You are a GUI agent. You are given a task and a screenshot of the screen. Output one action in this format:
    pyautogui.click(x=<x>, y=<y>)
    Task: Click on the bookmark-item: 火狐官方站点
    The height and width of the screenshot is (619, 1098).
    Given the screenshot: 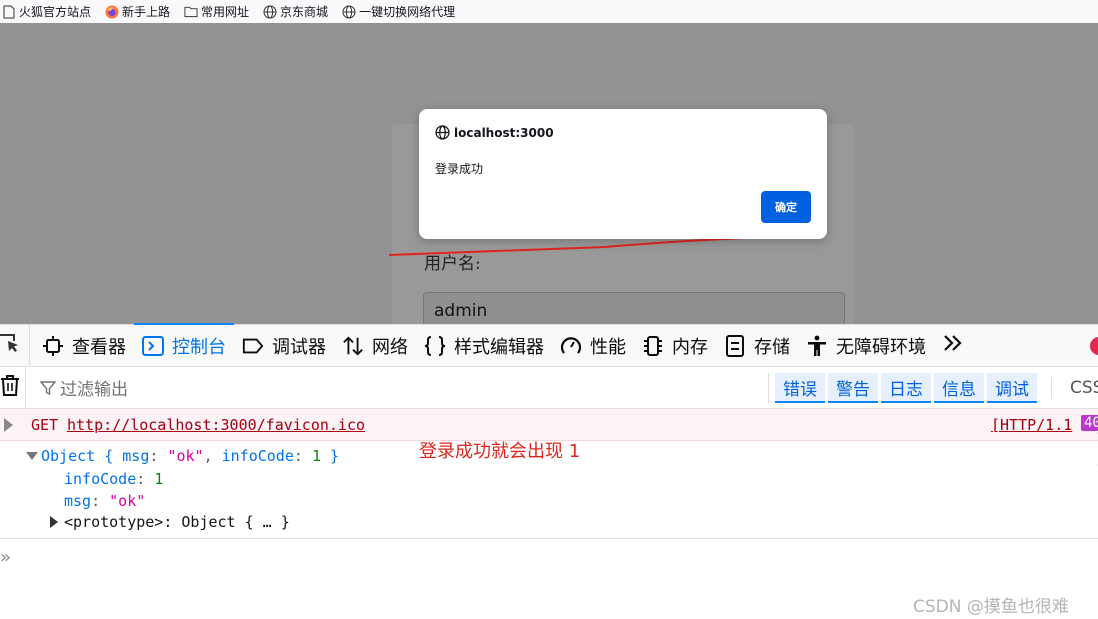 What is the action you would take?
    pyautogui.click(x=46, y=11)
    